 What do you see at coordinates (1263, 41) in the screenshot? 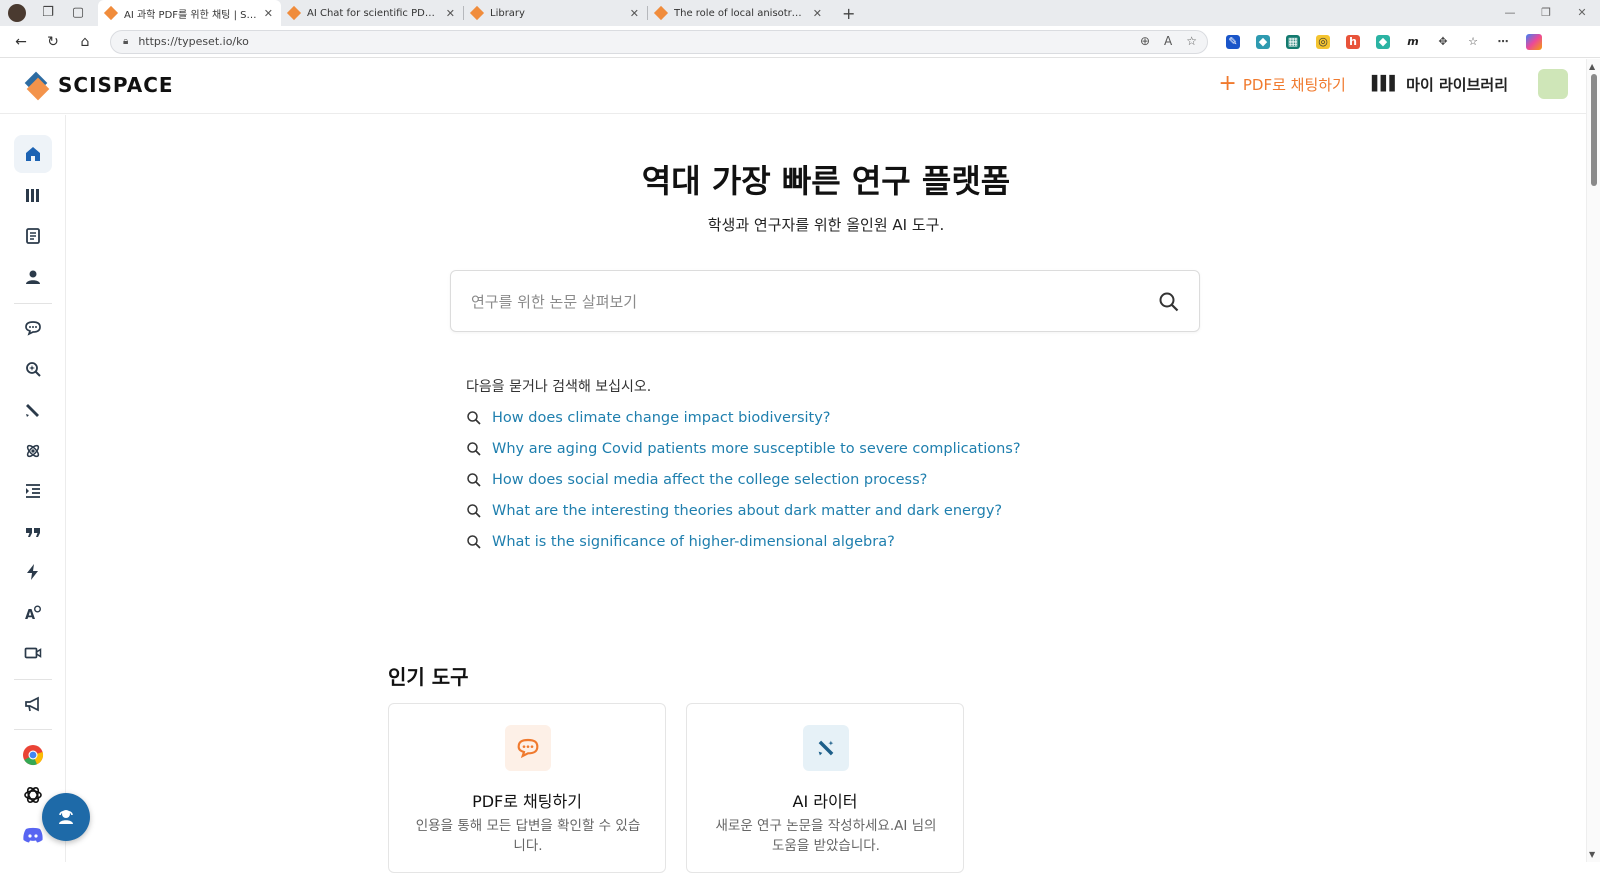
I see `extension-scispace-icon: ◆` at bounding box center [1263, 41].